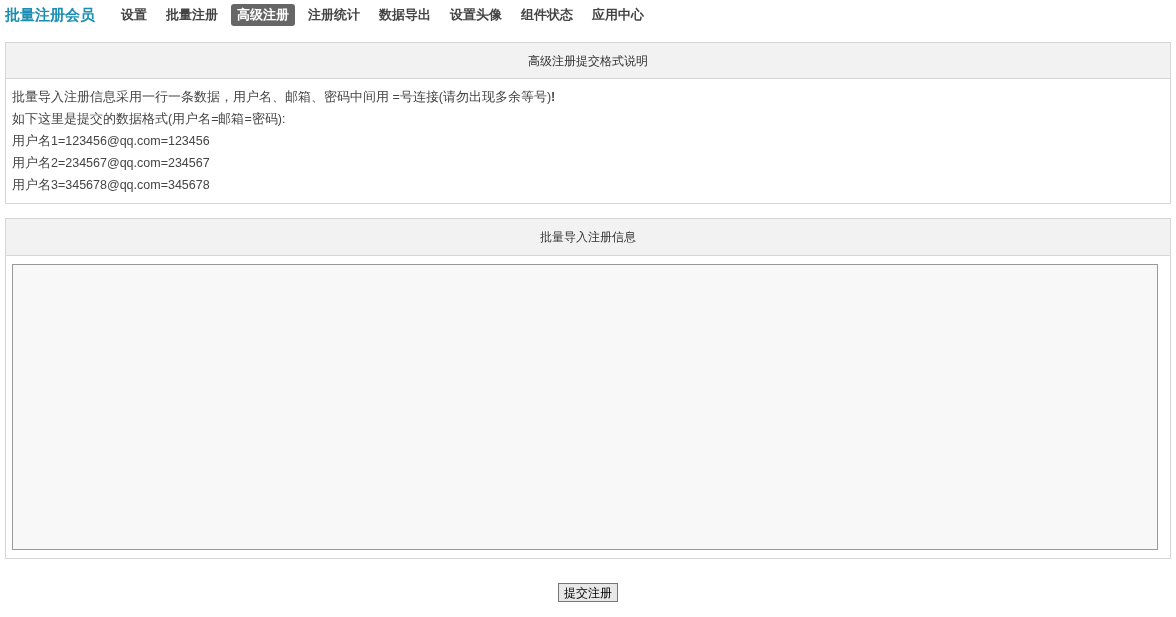  What do you see at coordinates (405, 15) in the screenshot?
I see `nav-tab: 数据导出` at bounding box center [405, 15].